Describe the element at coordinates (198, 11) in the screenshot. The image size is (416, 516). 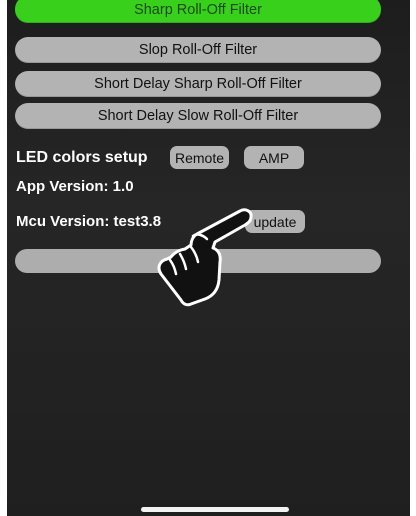
I see `filter-sharp-roll-off-button: Sharp Roll-Off Filter` at that location.